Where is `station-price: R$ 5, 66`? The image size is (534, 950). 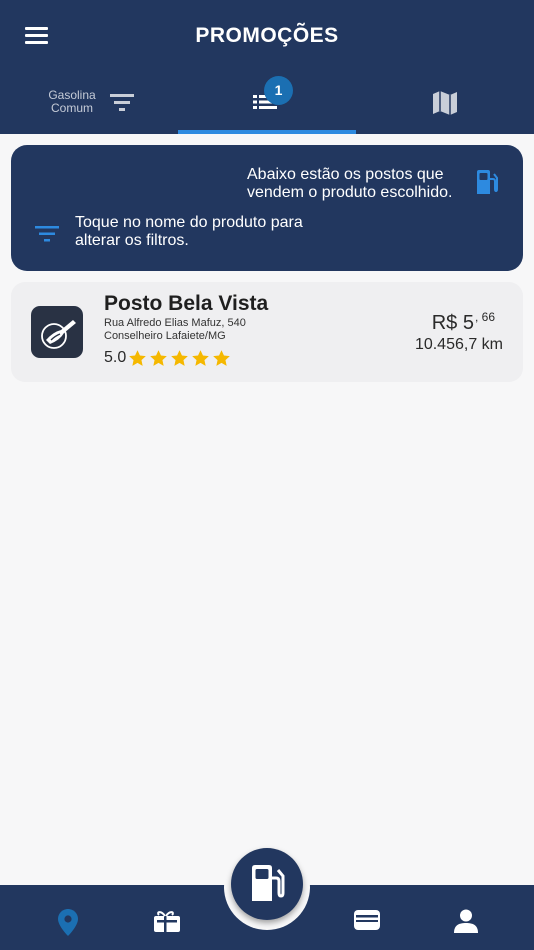 station-price: R$ 5, 66 is located at coordinates (463, 322).